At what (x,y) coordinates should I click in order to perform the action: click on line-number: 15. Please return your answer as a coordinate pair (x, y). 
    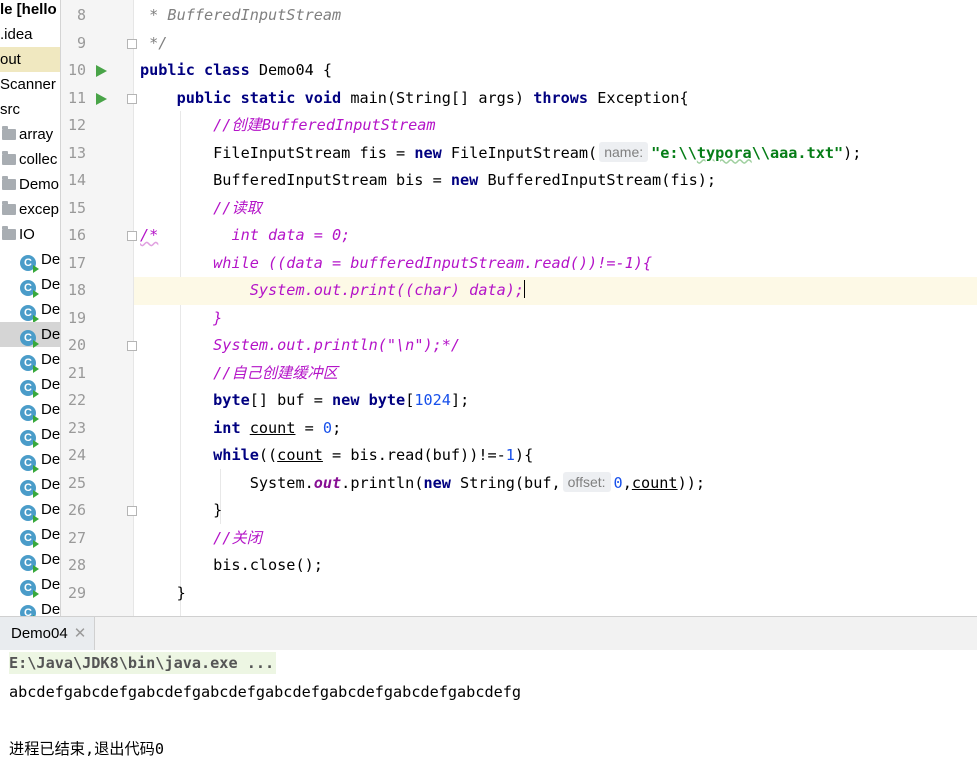
    Looking at the image, I should click on (76, 207).